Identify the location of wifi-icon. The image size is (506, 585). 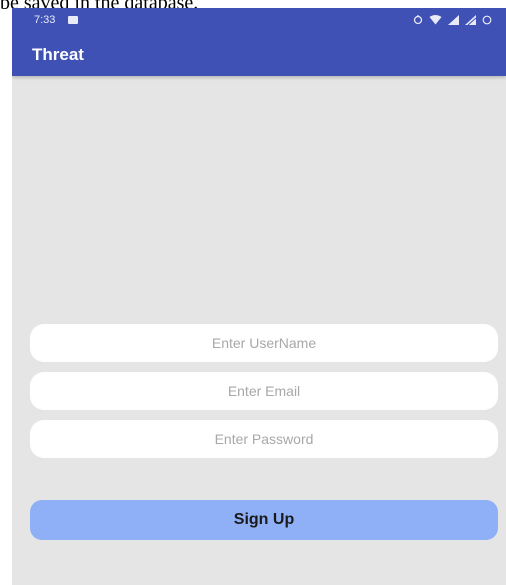
(435, 20).